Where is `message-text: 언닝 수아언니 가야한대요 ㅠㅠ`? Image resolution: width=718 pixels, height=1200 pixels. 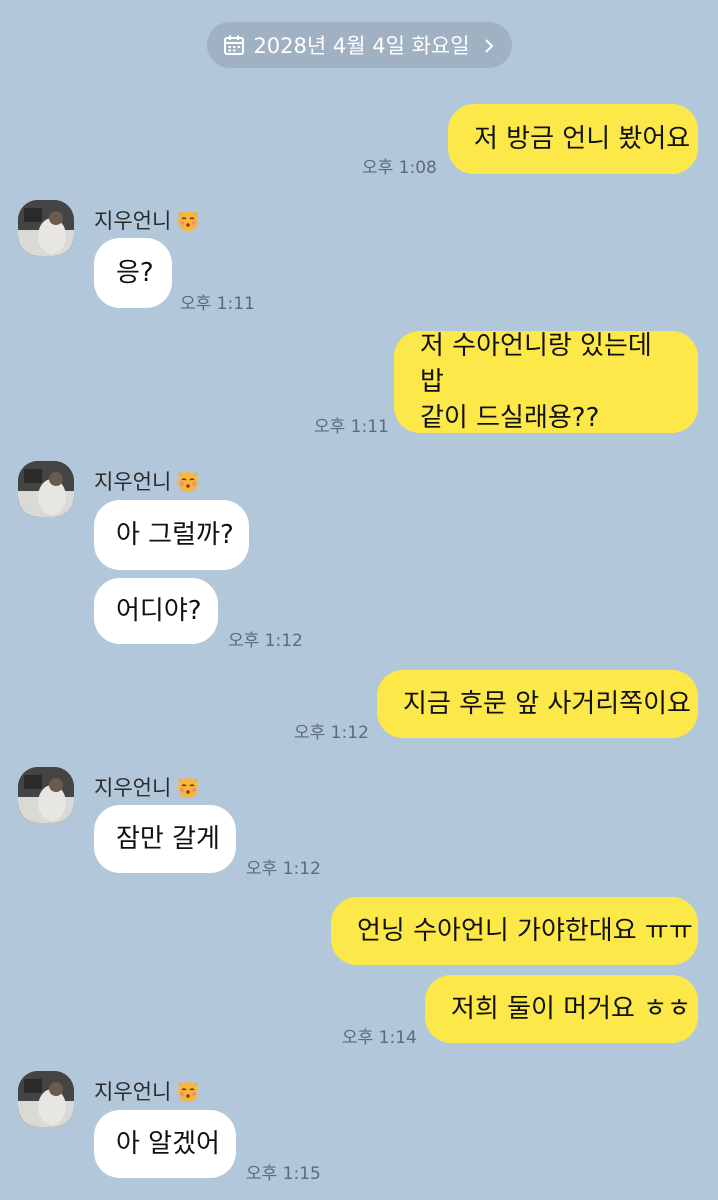 message-text: 언닝 수아언니 가야한대요 ㅠㅠ is located at coordinates (525, 931).